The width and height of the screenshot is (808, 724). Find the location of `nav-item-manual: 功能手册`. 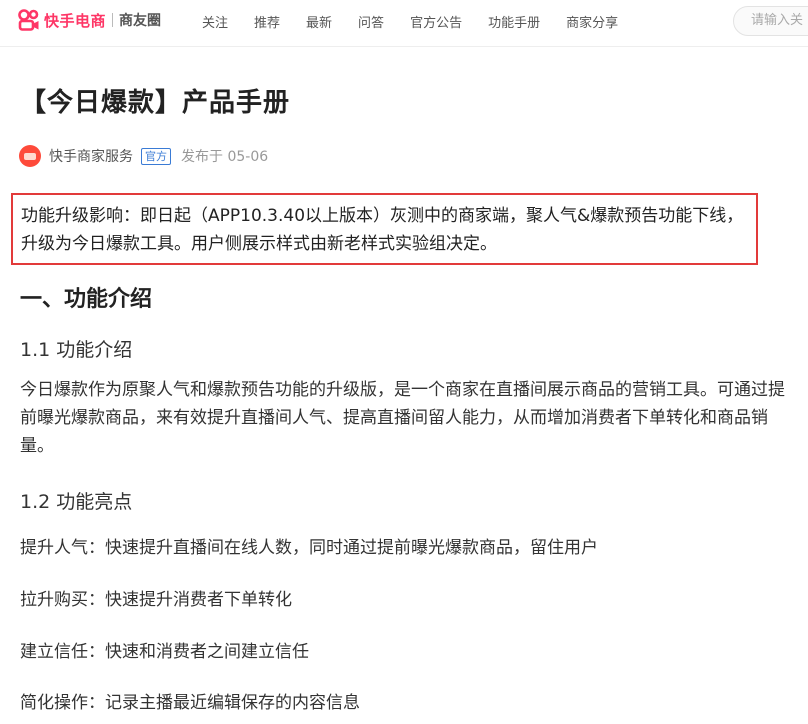

nav-item-manual: 功能手册 is located at coordinates (514, 21).